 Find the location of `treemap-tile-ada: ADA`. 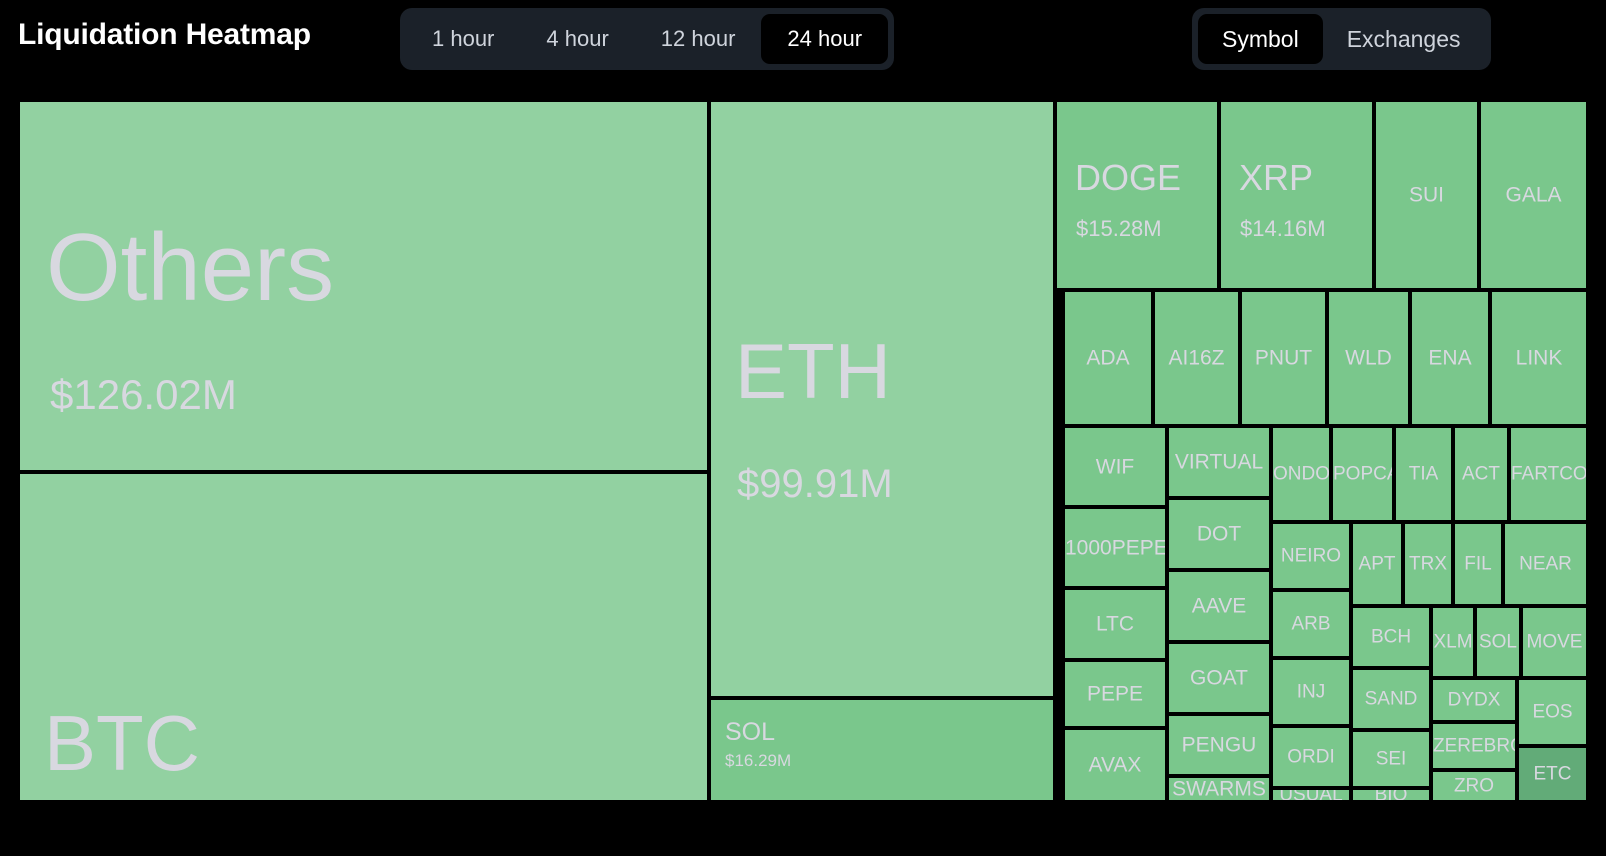

treemap-tile-ada: ADA is located at coordinates (1108, 358).